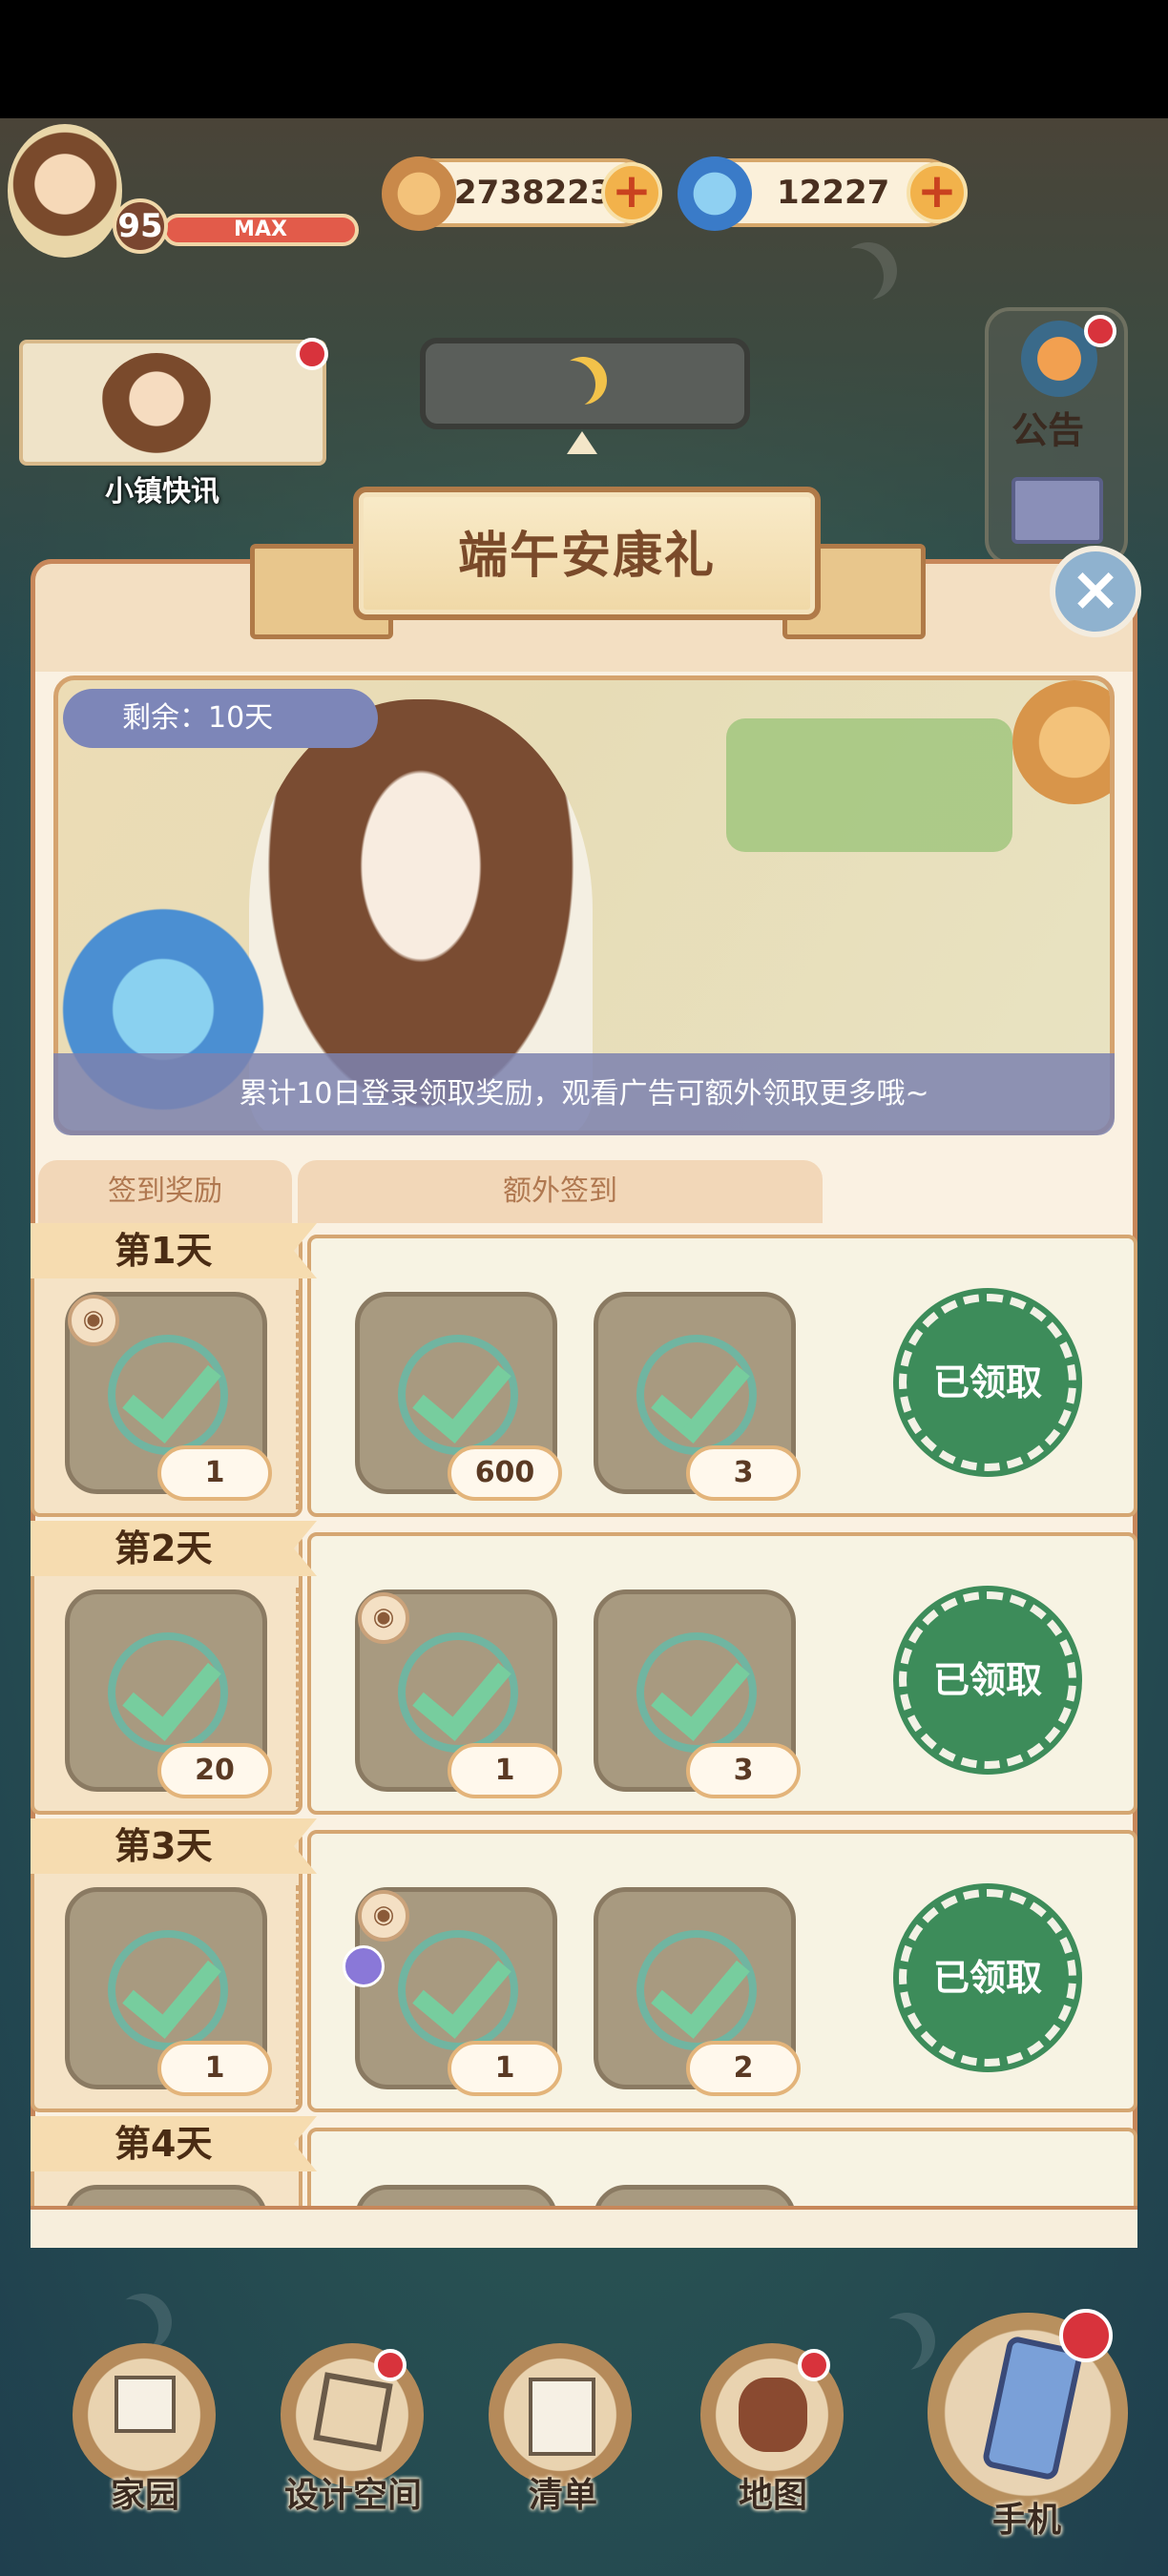 This screenshot has width=1168, height=2576. What do you see at coordinates (145, 2492) in the screenshot?
I see `dock-label-home: 家园` at bounding box center [145, 2492].